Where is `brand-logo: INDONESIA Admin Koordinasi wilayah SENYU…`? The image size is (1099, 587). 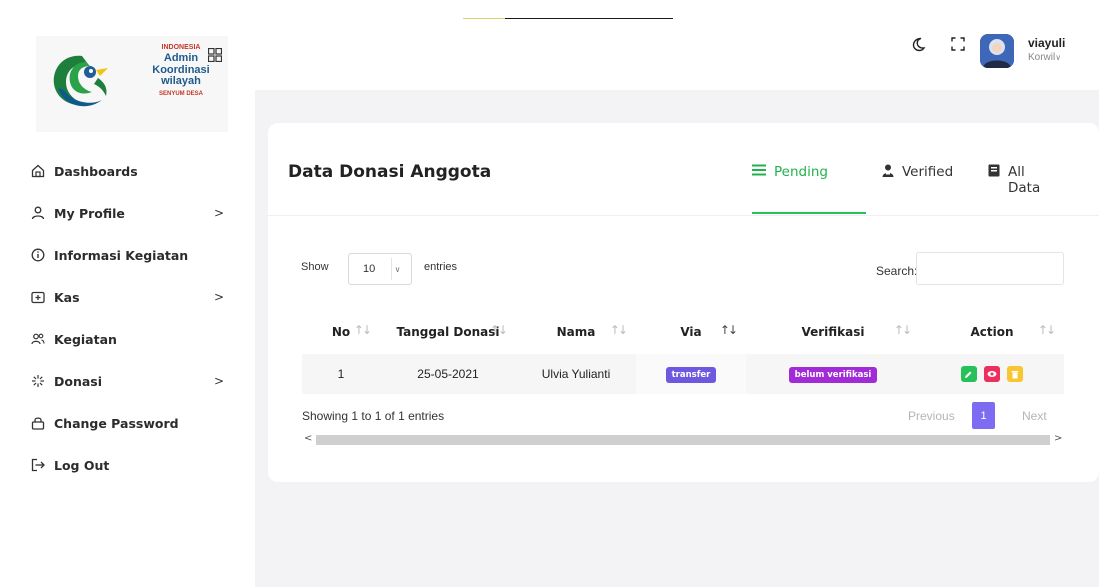
brand-logo: INDONESIA Admin Koordinasi wilayah SENYU… is located at coordinates (132, 84).